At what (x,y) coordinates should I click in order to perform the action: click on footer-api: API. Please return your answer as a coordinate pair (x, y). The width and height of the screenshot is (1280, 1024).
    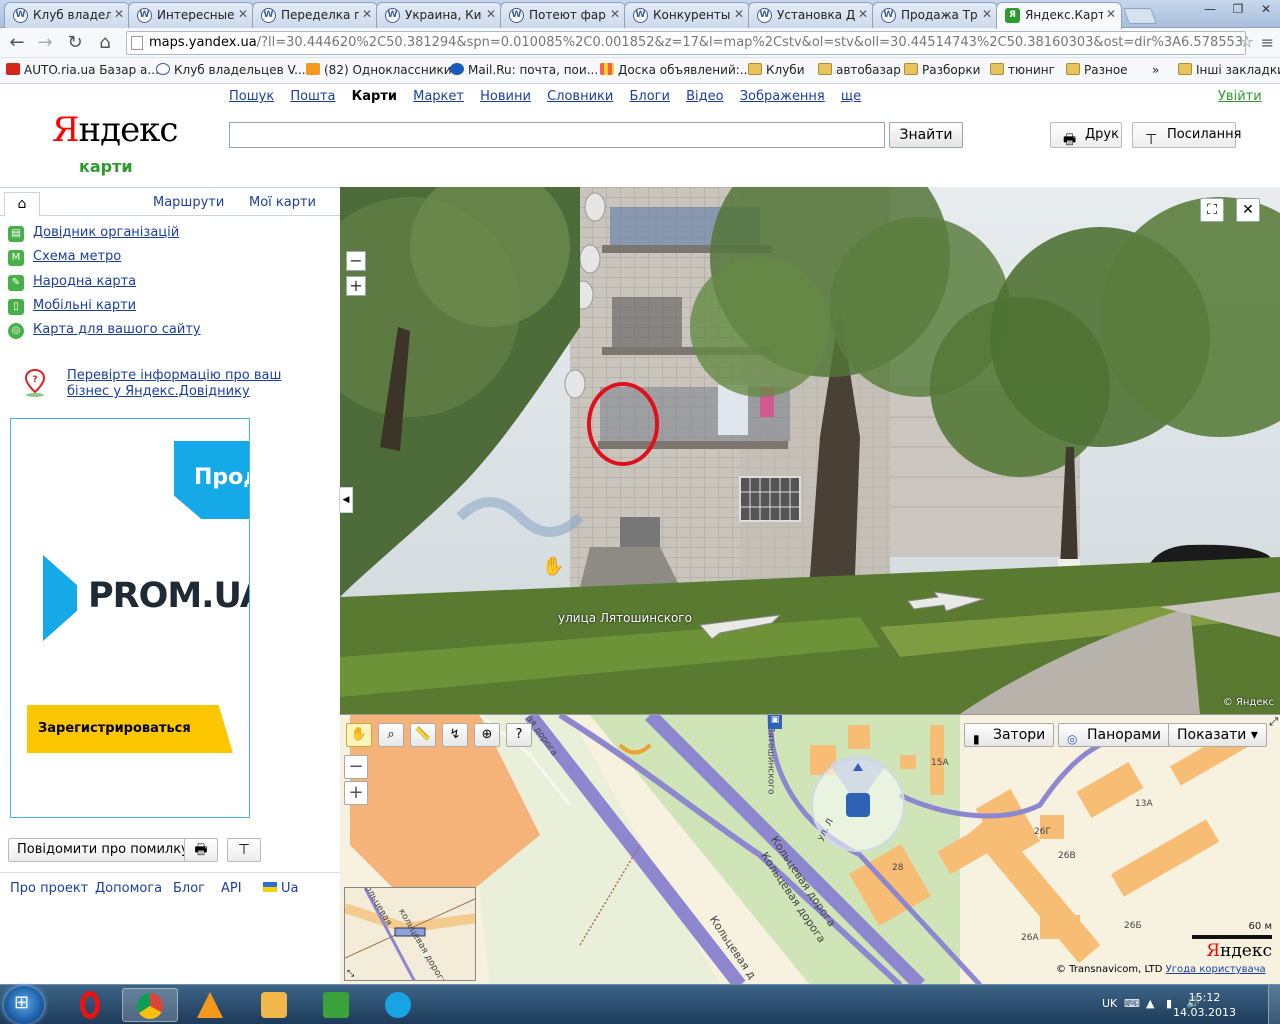
    Looking at the image, I should click on (231, 888).